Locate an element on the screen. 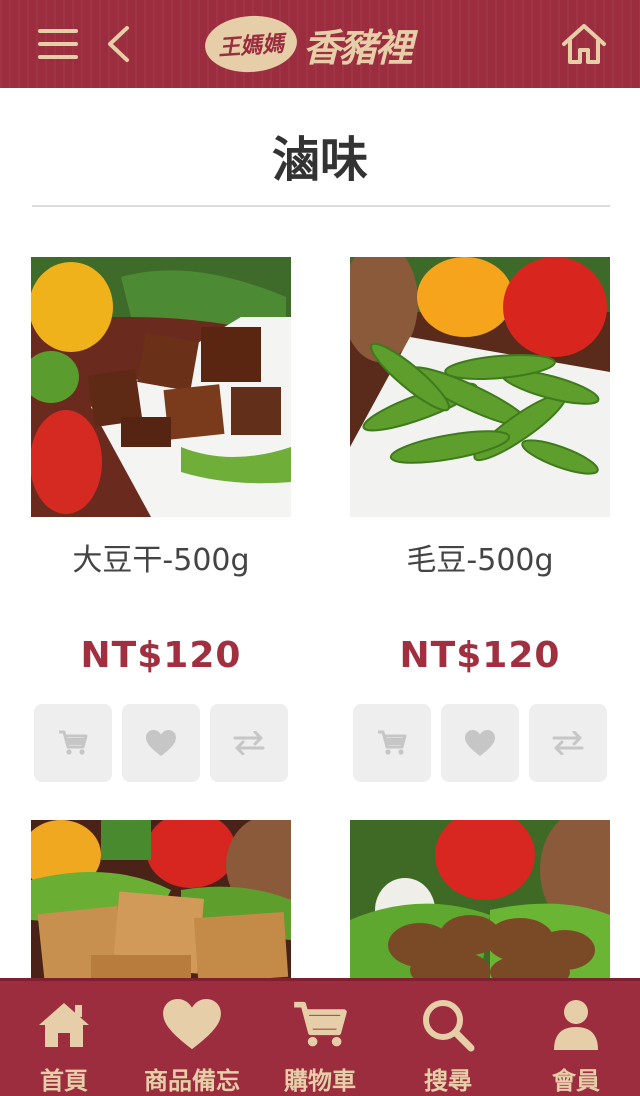 Image resolution: width=640 pixels, height=1096 pixels. title-divider is located at coordinates (321, 206).